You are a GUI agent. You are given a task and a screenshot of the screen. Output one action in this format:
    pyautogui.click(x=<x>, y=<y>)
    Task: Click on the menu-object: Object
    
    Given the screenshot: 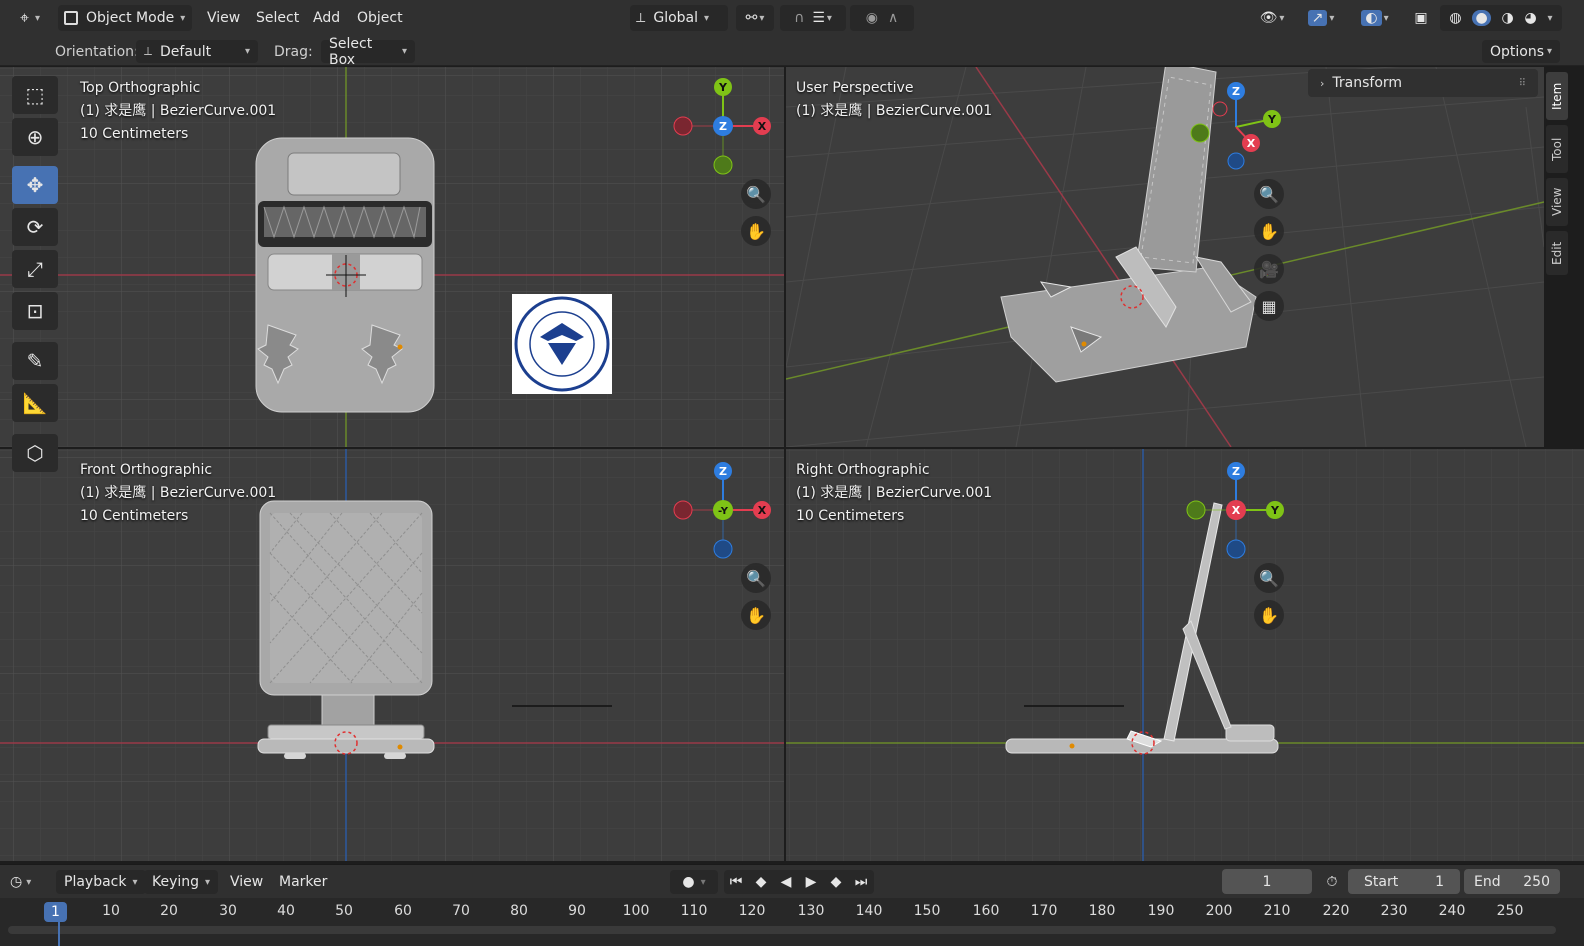 What is the action you would take?
    pyautogui.click(x=380, y=18)
    